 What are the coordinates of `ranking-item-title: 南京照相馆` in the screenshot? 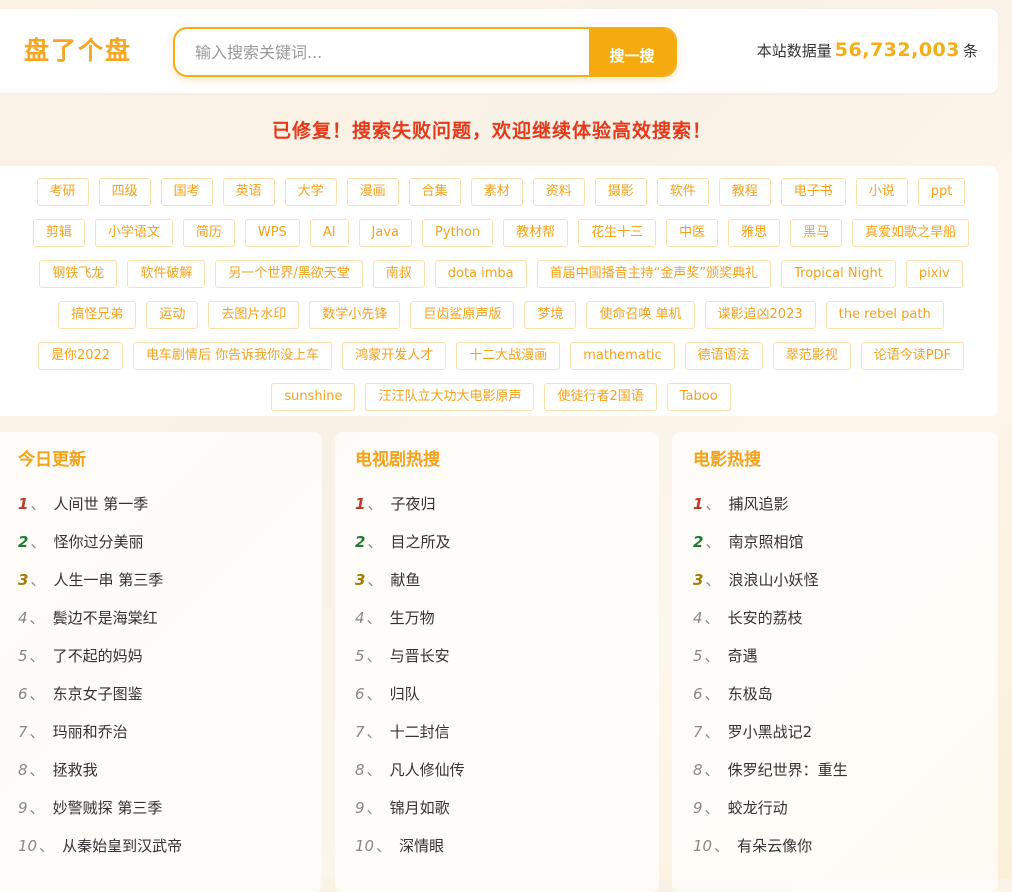 It's located at (765, 542).